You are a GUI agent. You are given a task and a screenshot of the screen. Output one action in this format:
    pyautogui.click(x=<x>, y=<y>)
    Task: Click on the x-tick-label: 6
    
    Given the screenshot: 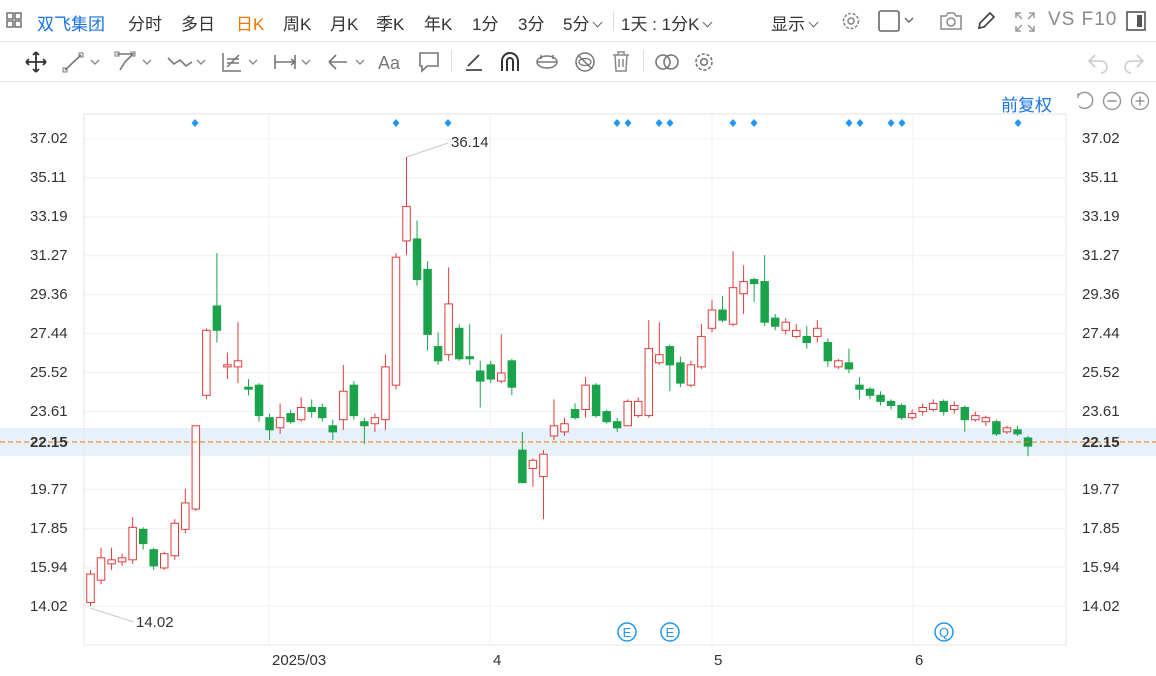 What is the action you would take?
    pyautogui.click(x=919, y=660)
    